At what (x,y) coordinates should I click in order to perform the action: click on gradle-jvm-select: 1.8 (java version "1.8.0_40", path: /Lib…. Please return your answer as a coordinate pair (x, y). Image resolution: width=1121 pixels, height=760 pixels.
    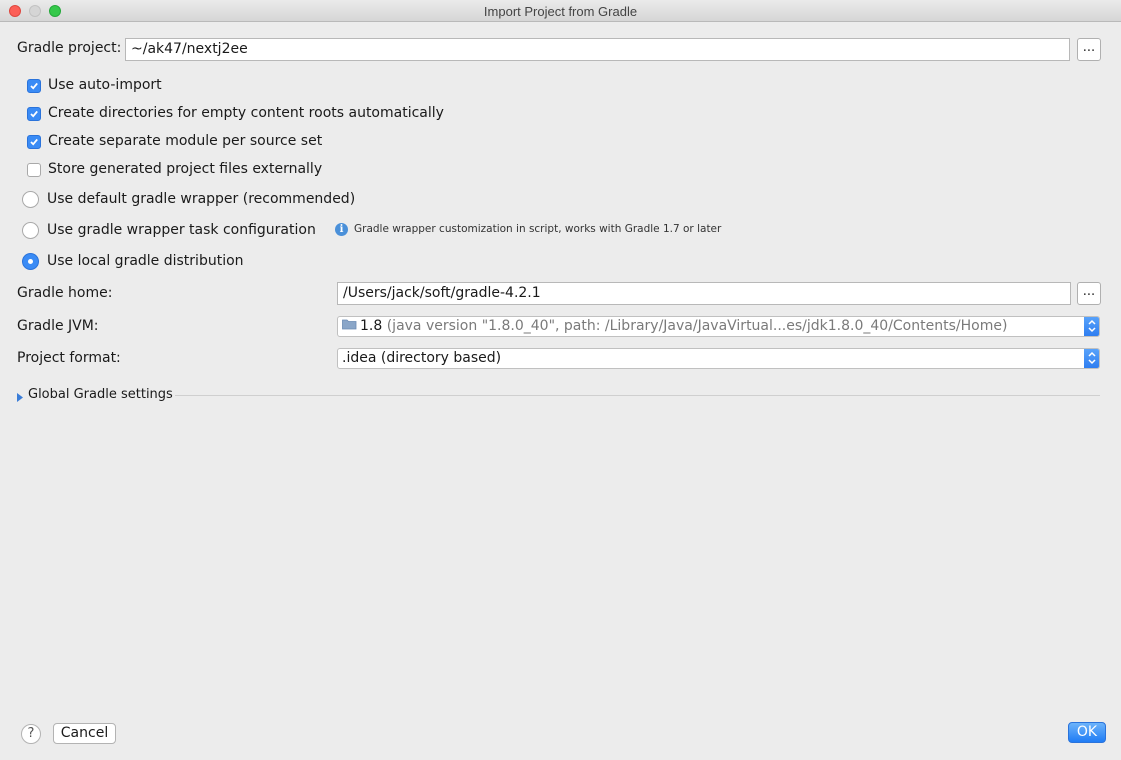
    Looking at the image, I should click on (718, 326).